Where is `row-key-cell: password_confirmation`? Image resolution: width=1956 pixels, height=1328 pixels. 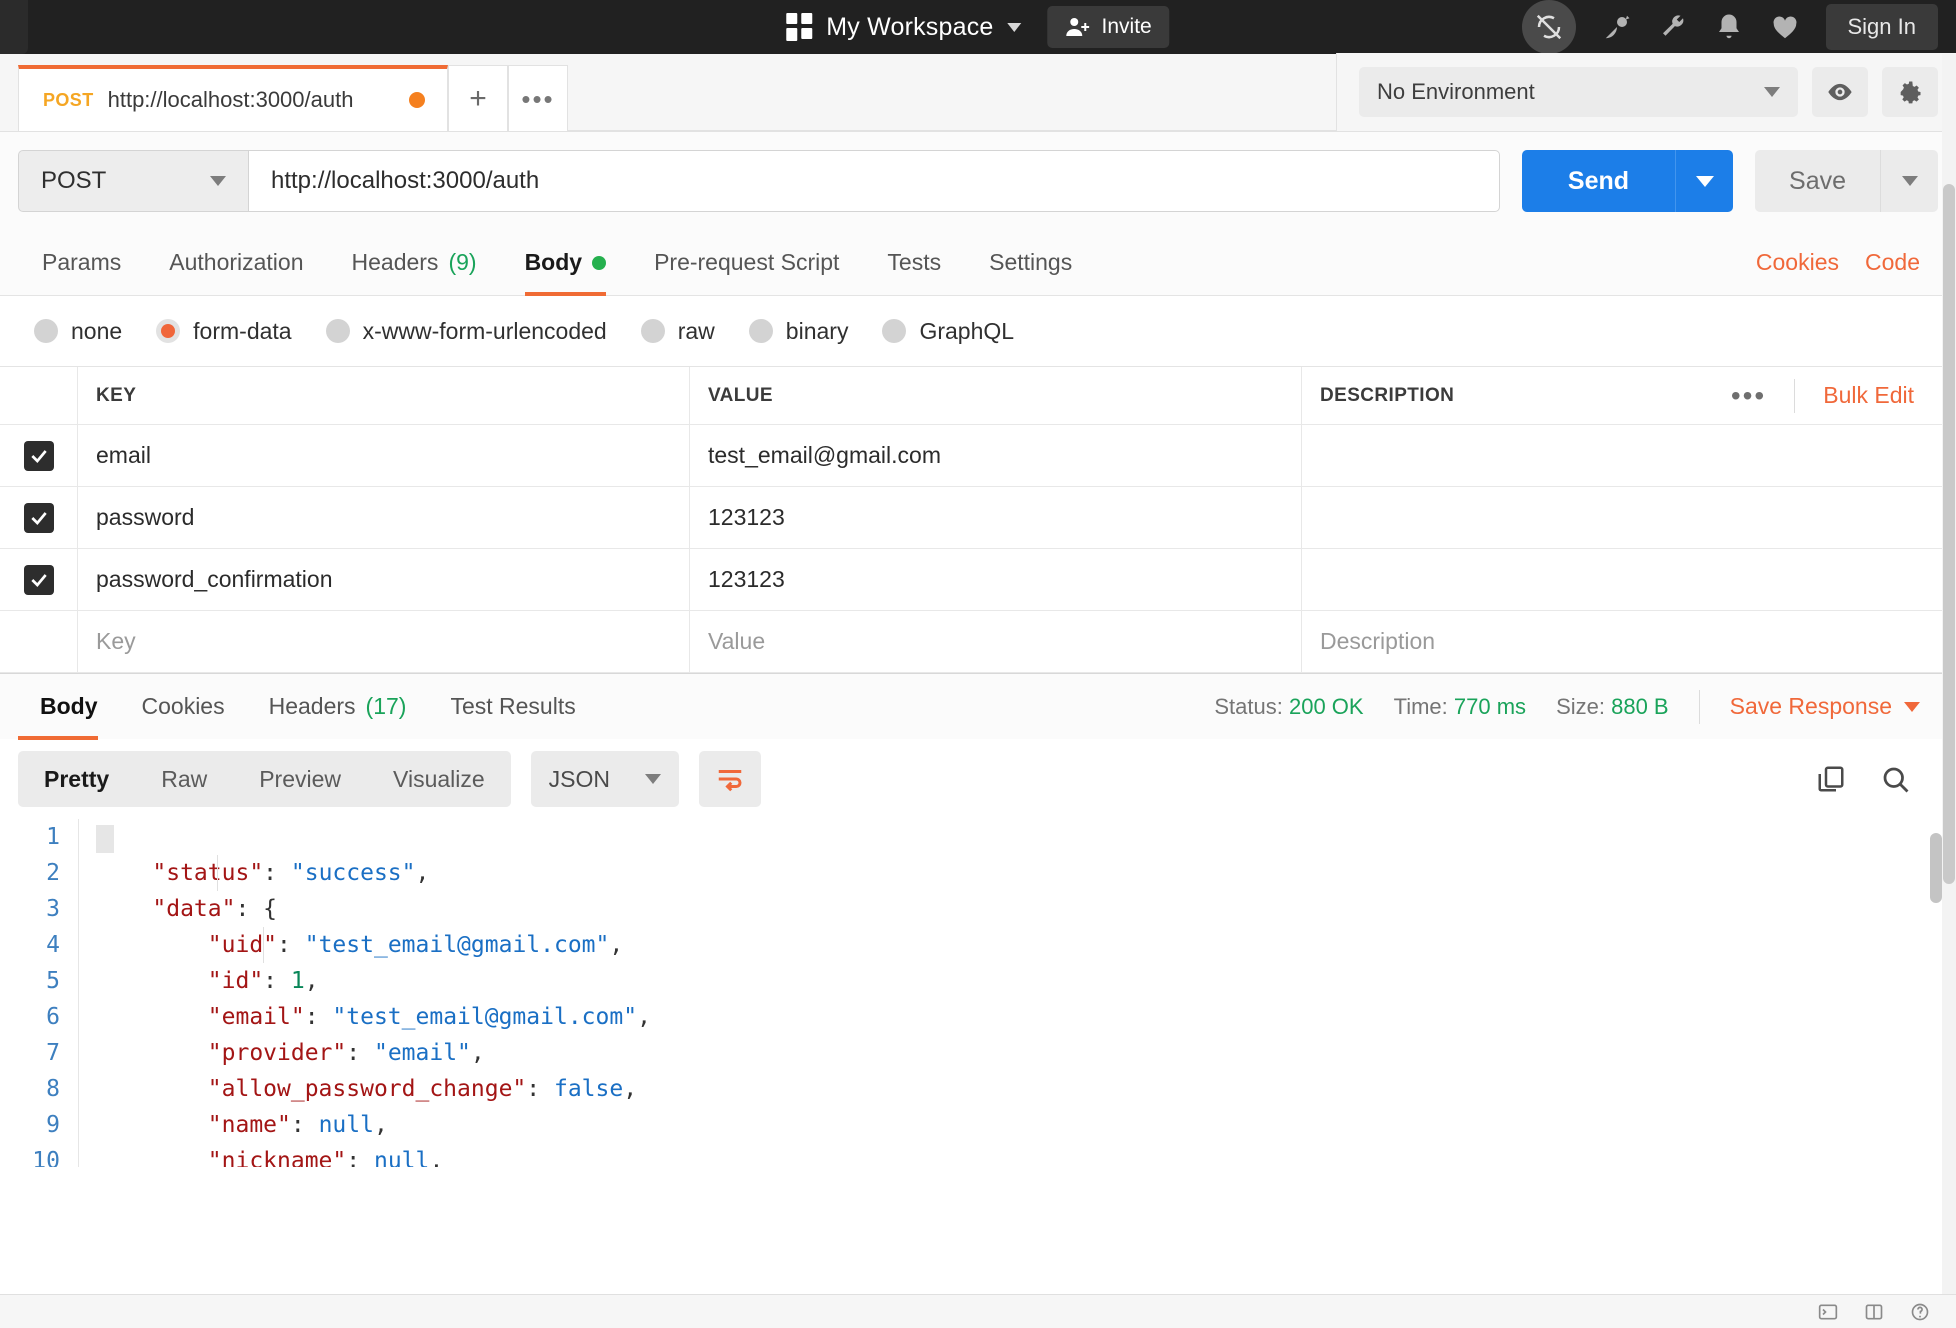
row-key-cell: password_confirmation is located at coordinates (384, 579).